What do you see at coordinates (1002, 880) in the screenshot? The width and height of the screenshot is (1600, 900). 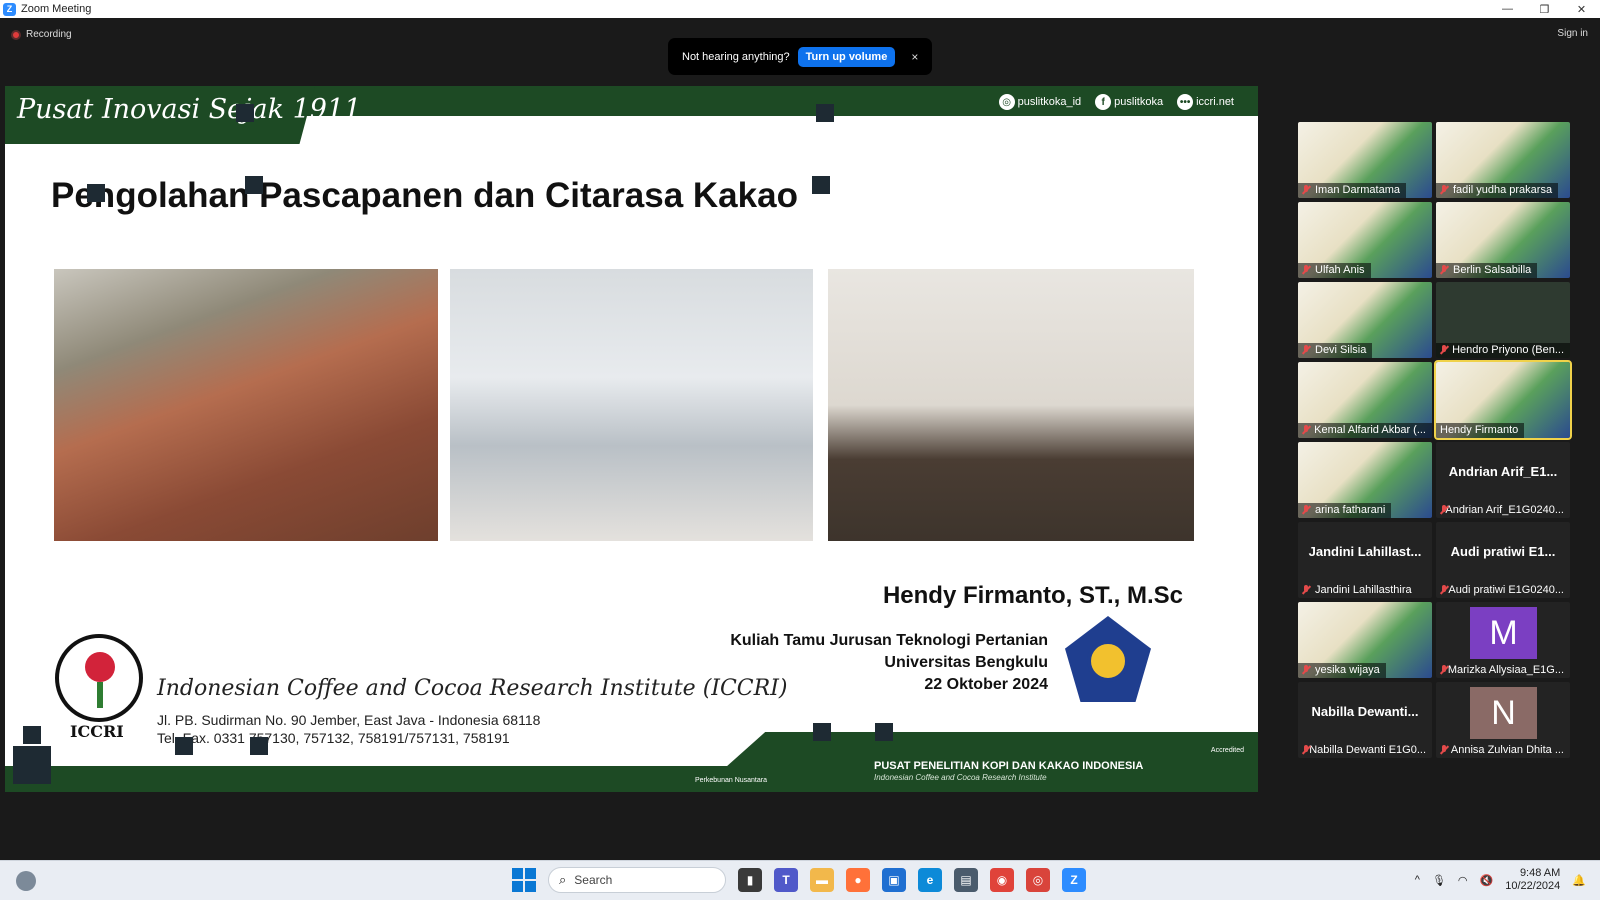 I see `chrome-icon: ◉` at bounding box center [1002, 880].